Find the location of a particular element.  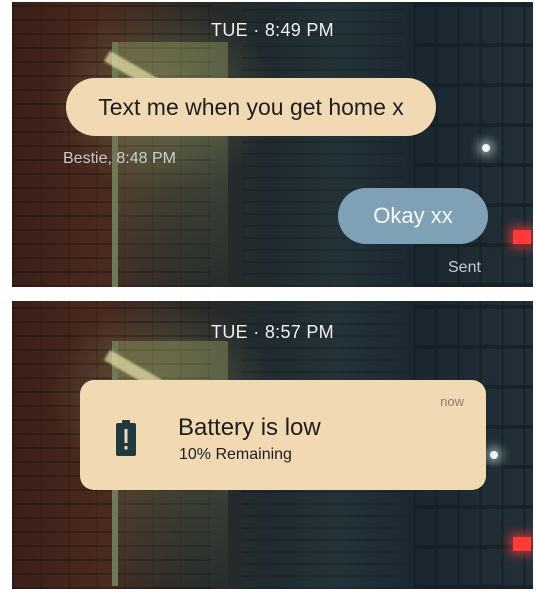

incoming-message-bubble: Text me when you get home x is located at coordinates (251, 107).